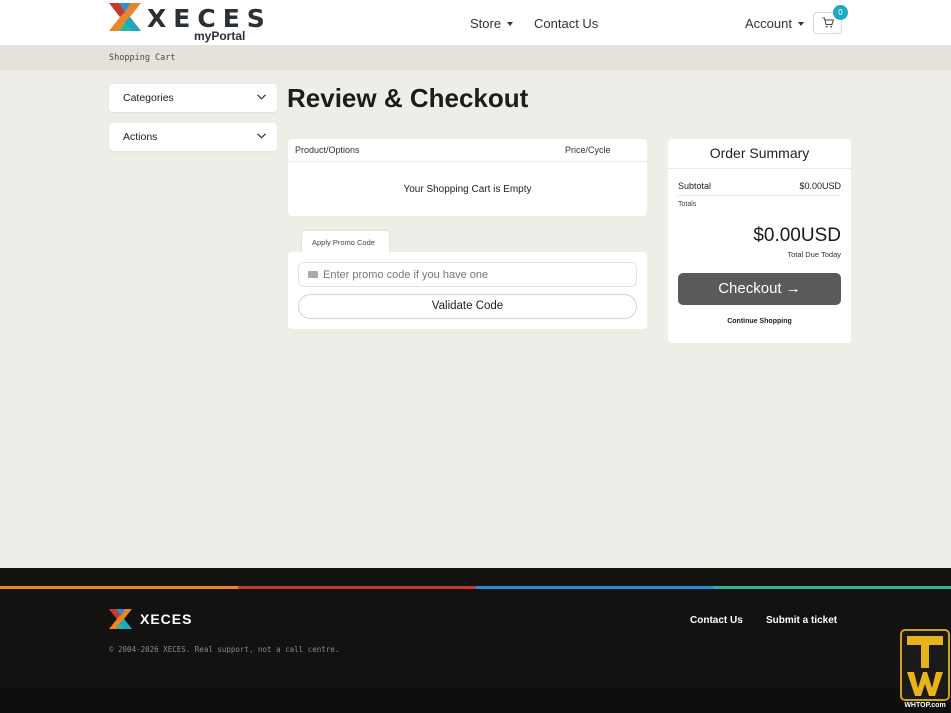 This screenshot has height=713, width=951. Describe the element at coordinates (313, 274) in the screenshot. I see `ticket-icon` at that location.